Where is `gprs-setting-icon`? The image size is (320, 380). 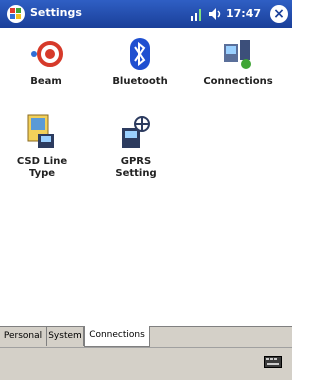 gprs-setting-icon is located at coordinates (136, 132).